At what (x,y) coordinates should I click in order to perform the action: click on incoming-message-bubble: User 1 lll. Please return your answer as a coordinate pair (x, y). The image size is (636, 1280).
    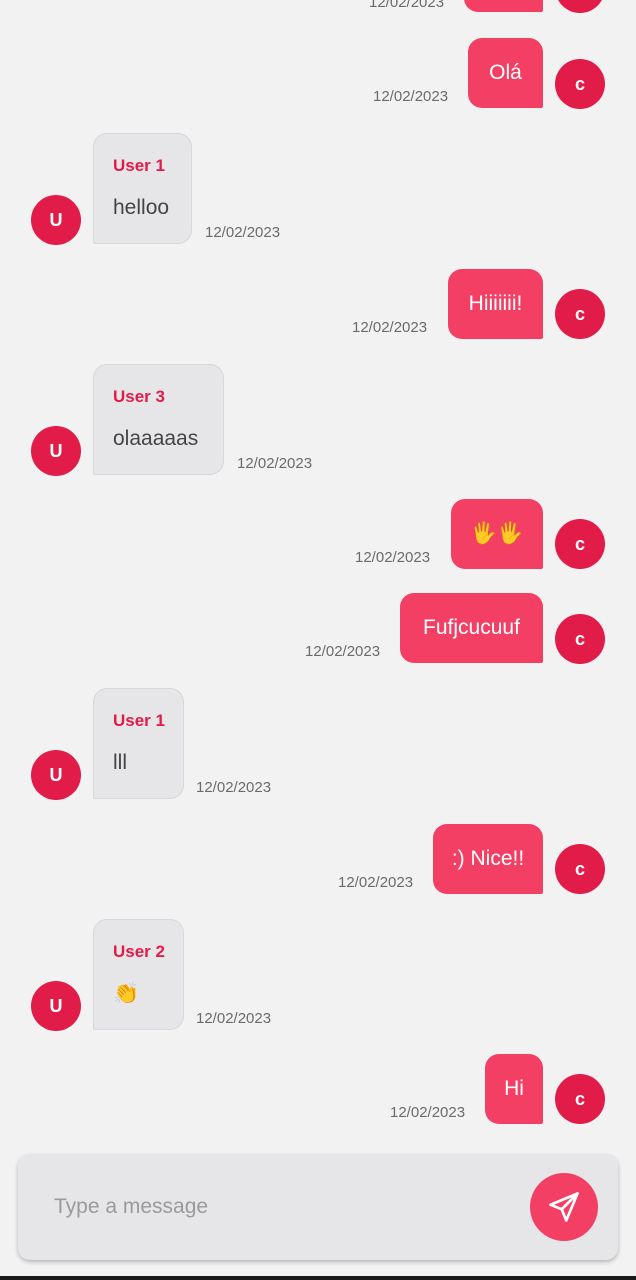
    Looking at the image, I should click on (138, 743).